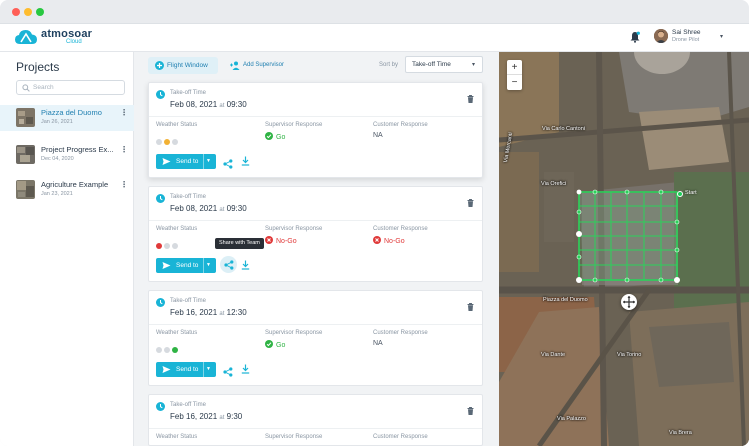 Image resolution: width=749 pixels, height=446 pixels. I want to click on check-circle-icon, so click(269, 136).